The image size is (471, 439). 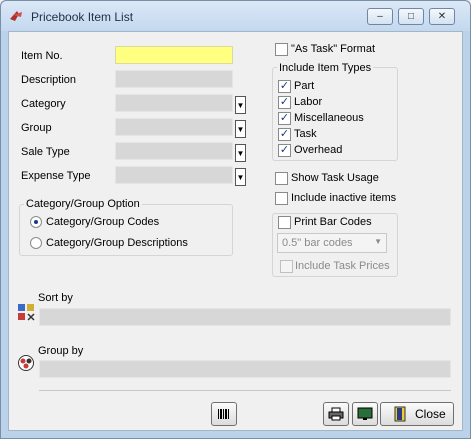 I want to click on radio-category-group-codes, so click(x=36, y=222).